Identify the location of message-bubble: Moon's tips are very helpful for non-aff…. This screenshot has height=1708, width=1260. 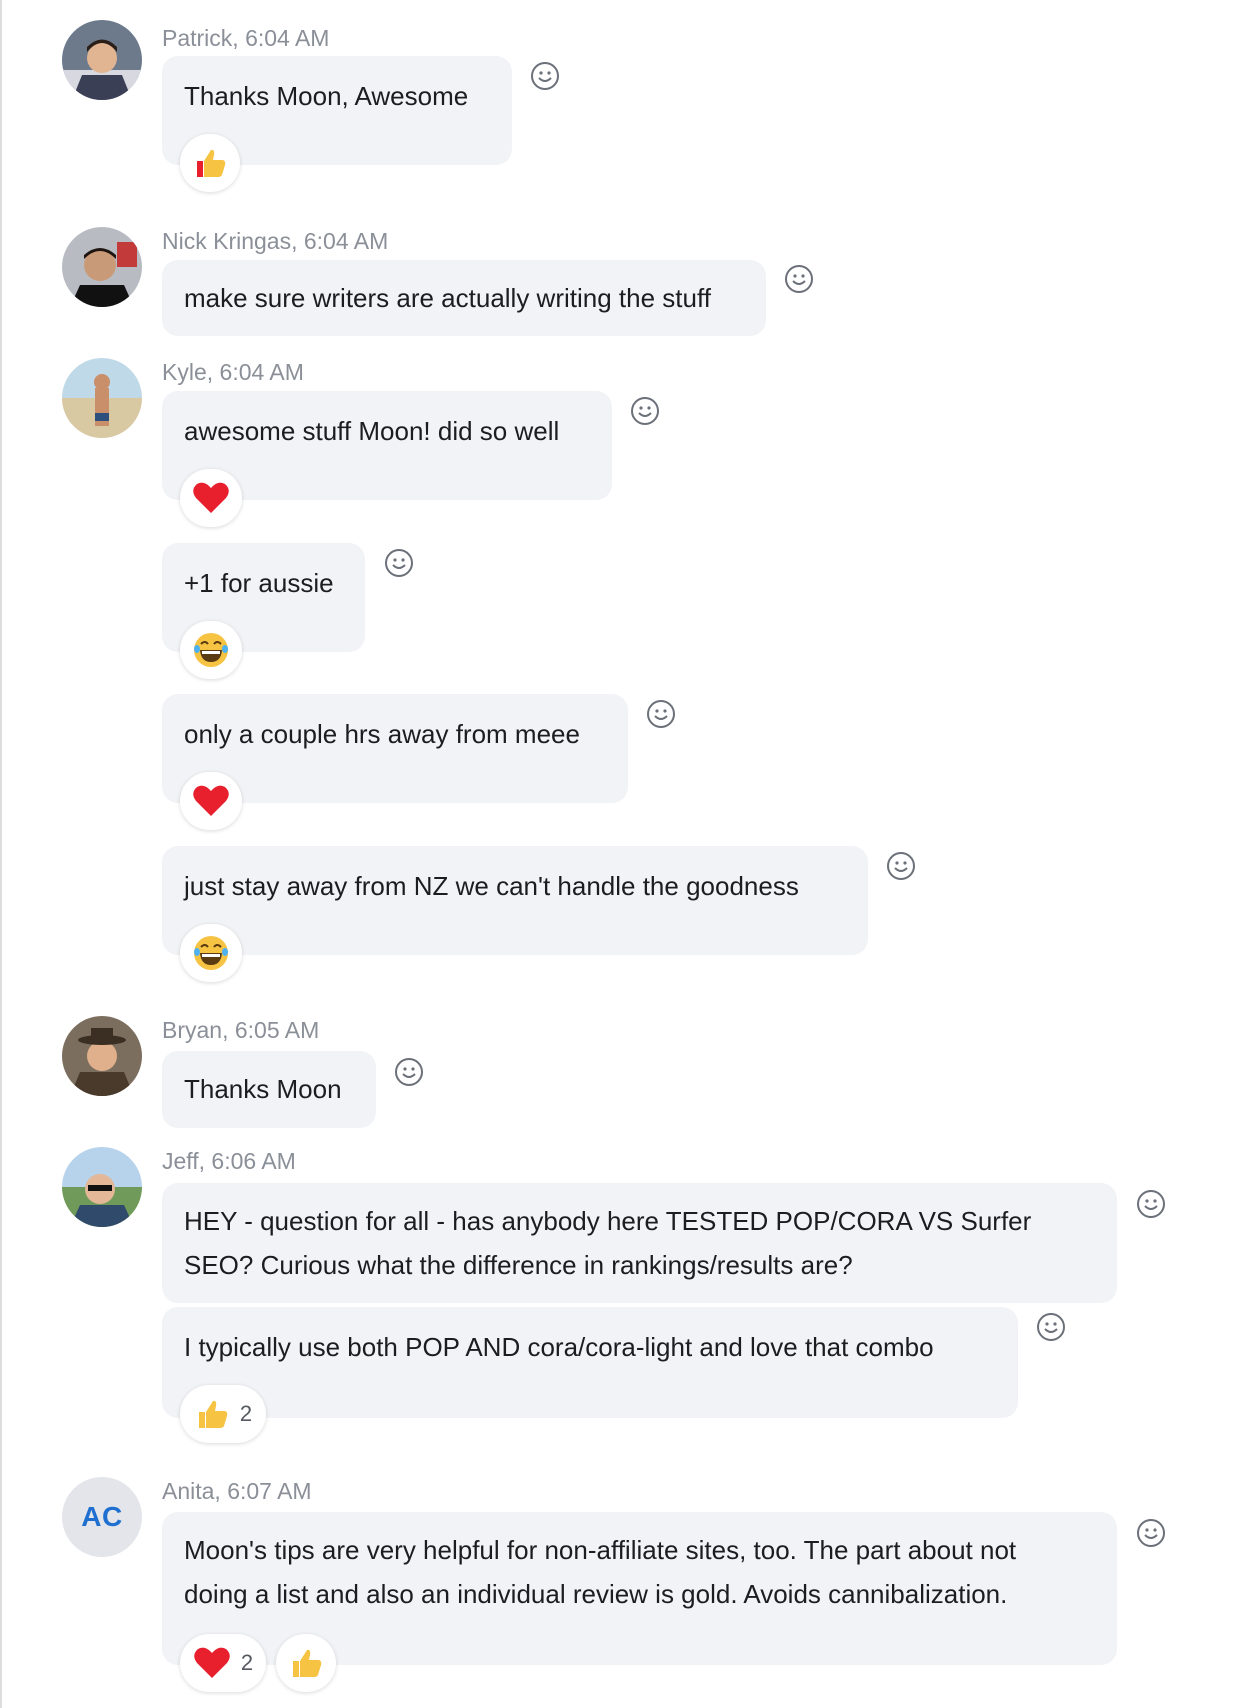
(639, 1602).